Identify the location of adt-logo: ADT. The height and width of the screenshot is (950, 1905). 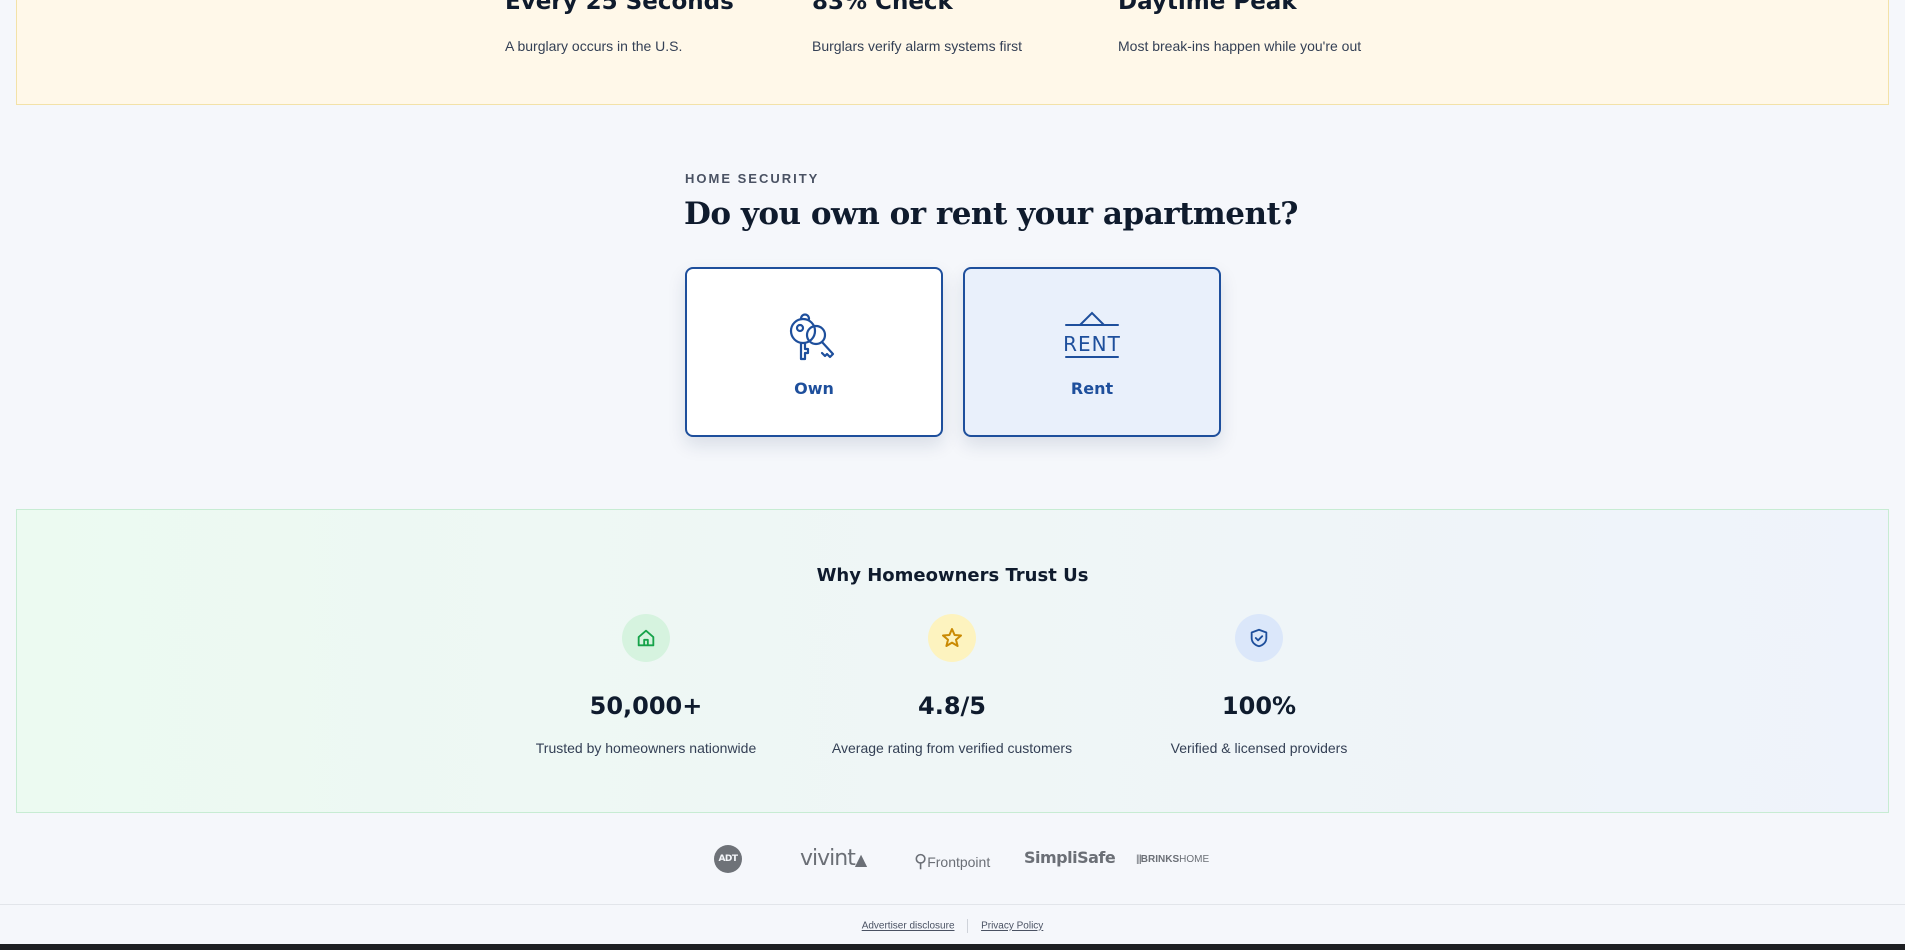
(728, 859).